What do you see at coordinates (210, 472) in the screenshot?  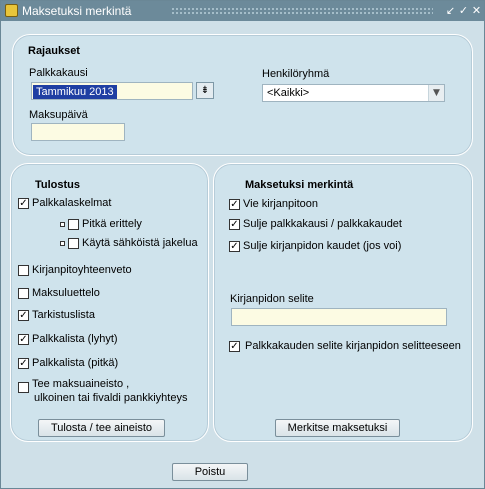 I see `poistu-button: Poistu` at bounding box center [210, 472].